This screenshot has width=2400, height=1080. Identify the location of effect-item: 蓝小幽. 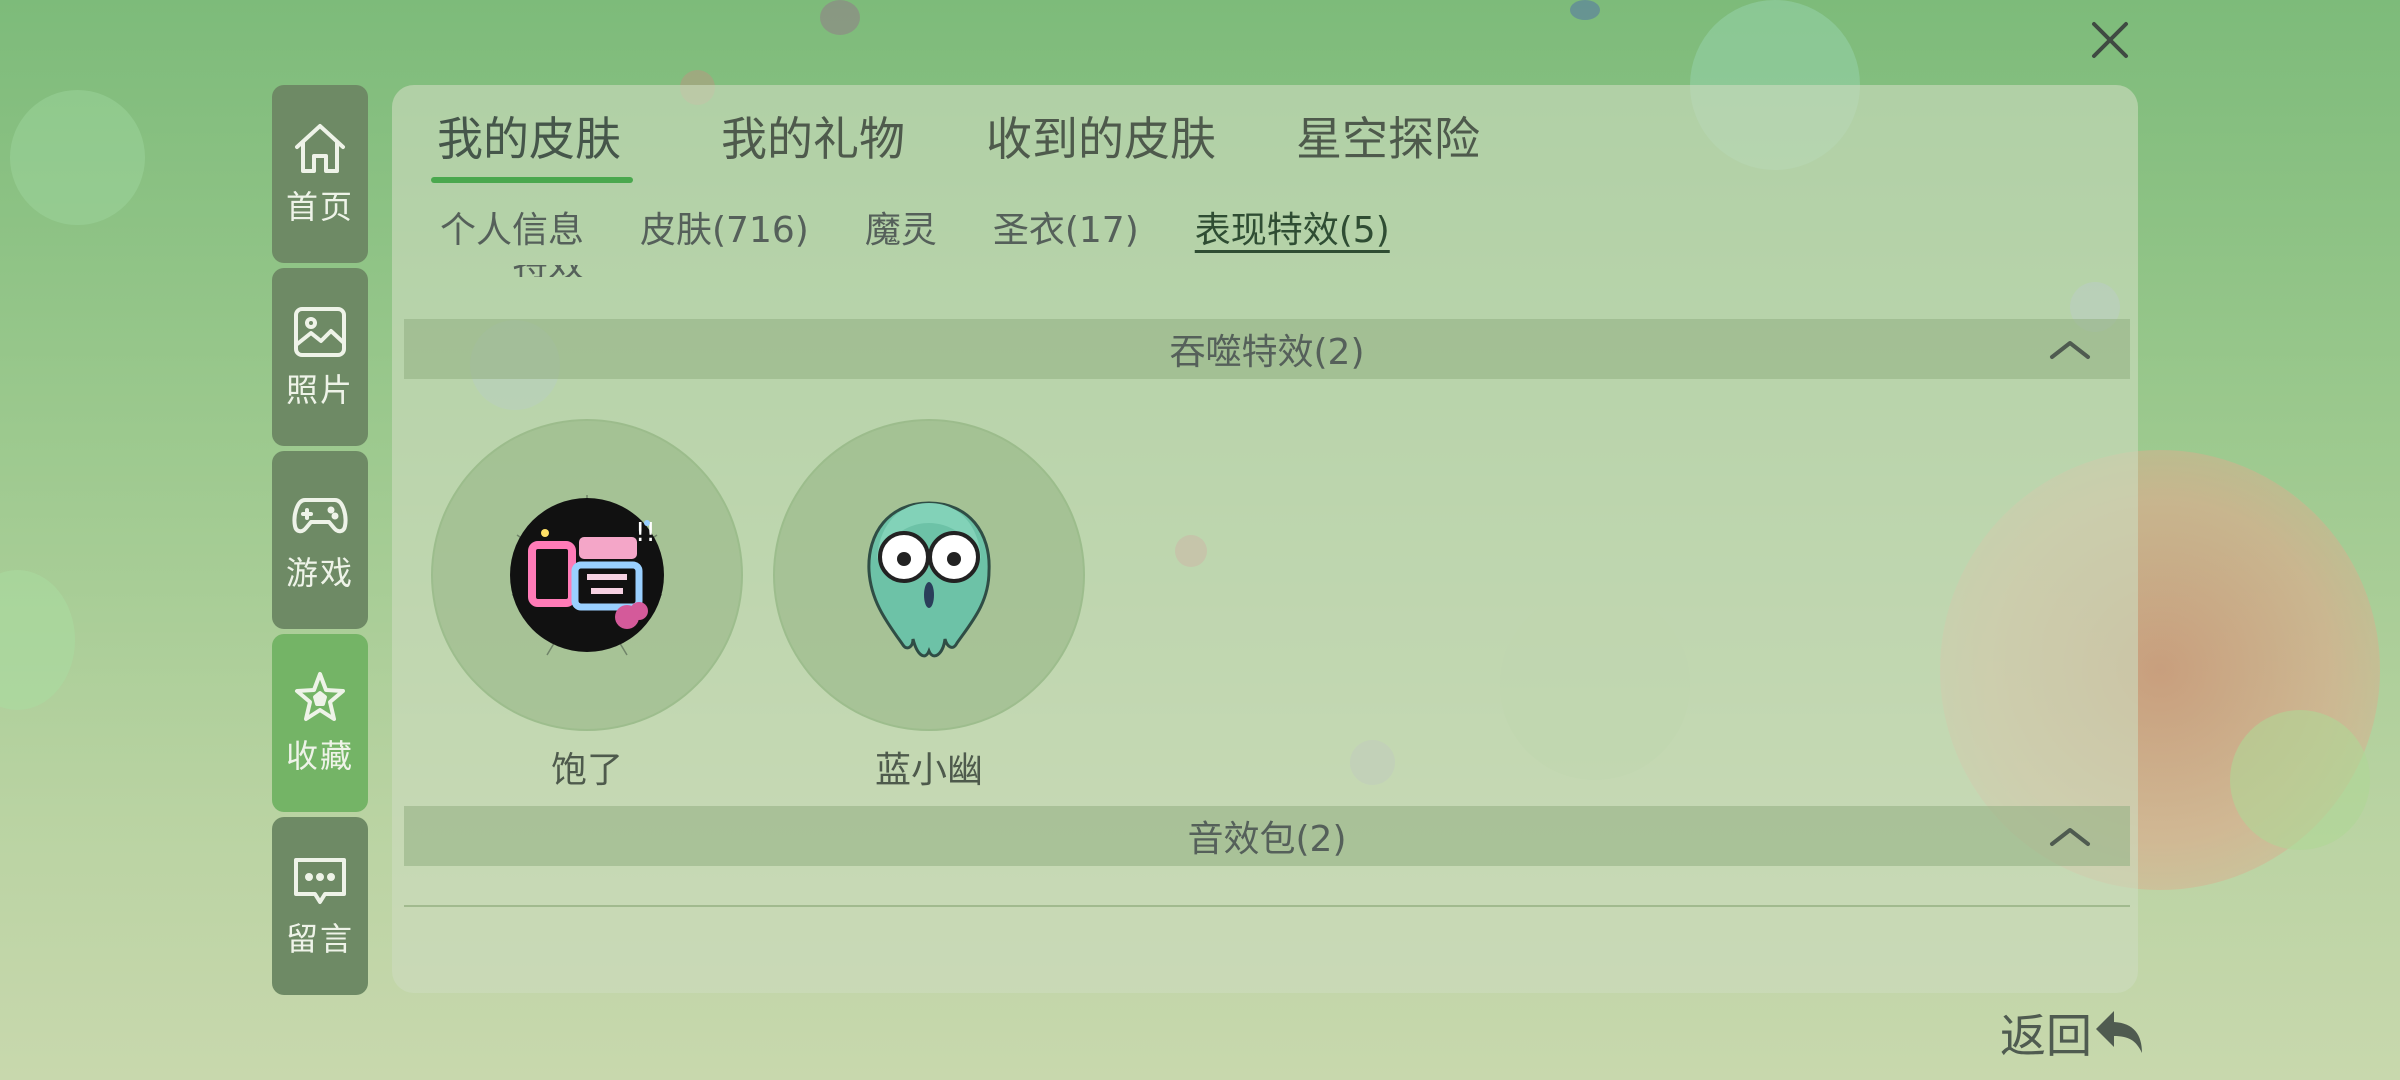
(929, 606).